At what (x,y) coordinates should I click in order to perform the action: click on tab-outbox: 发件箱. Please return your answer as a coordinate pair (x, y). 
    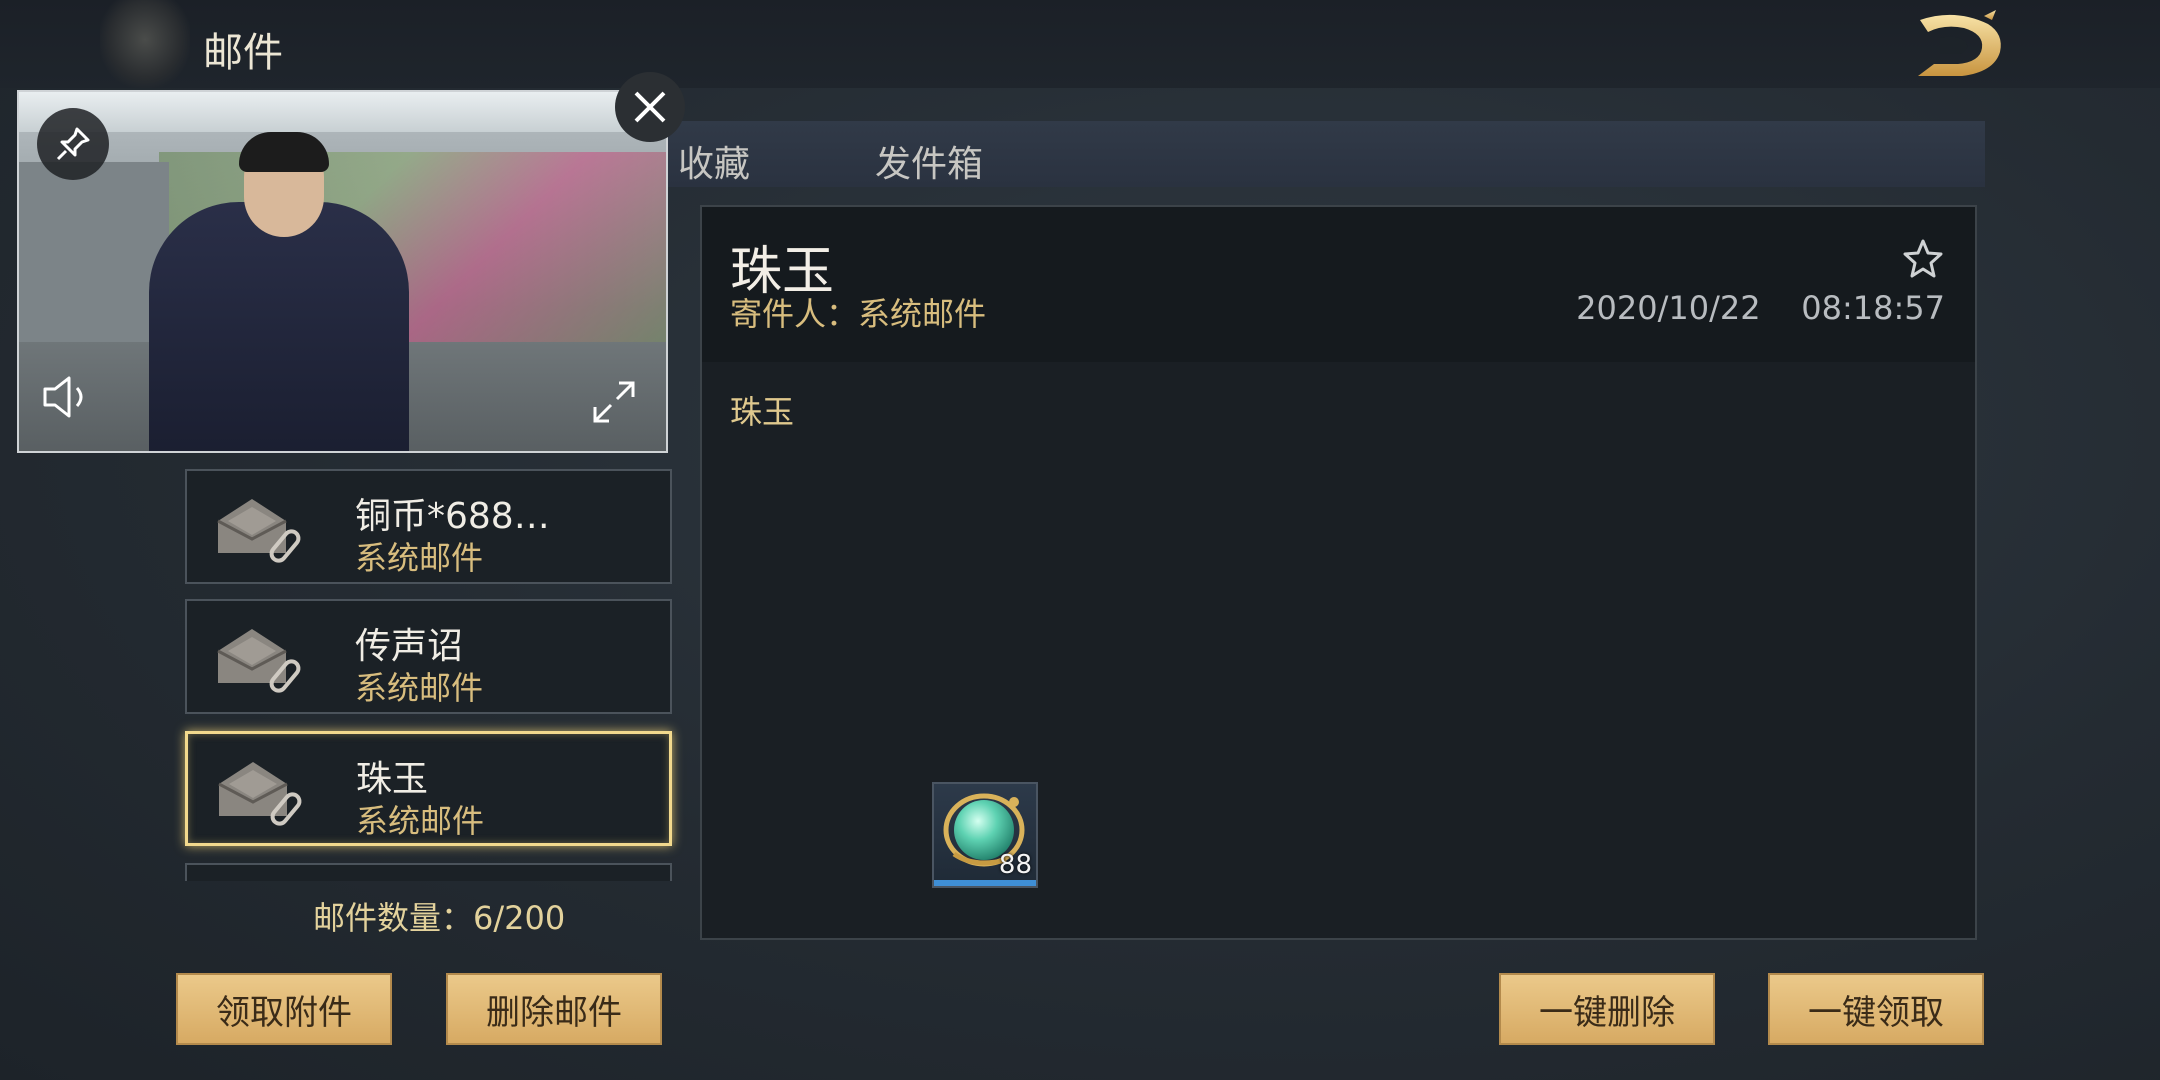
    Looking at the image, I should click on (929, 161).